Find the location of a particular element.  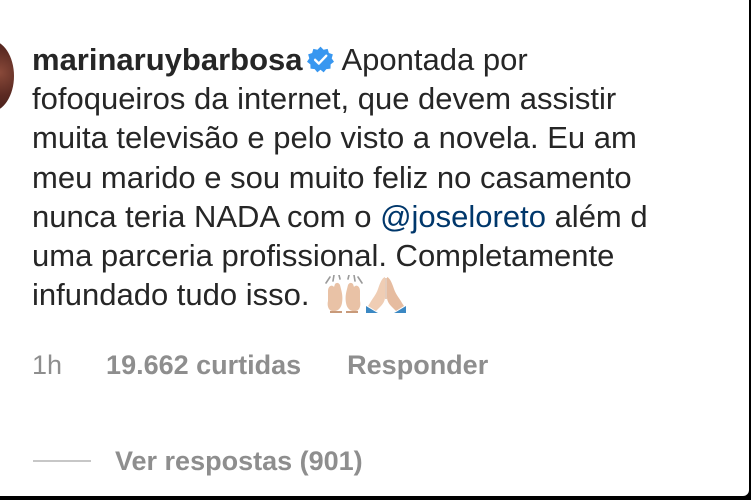

username-link: marinaruybarbosa is located at coordinates (167, 59).